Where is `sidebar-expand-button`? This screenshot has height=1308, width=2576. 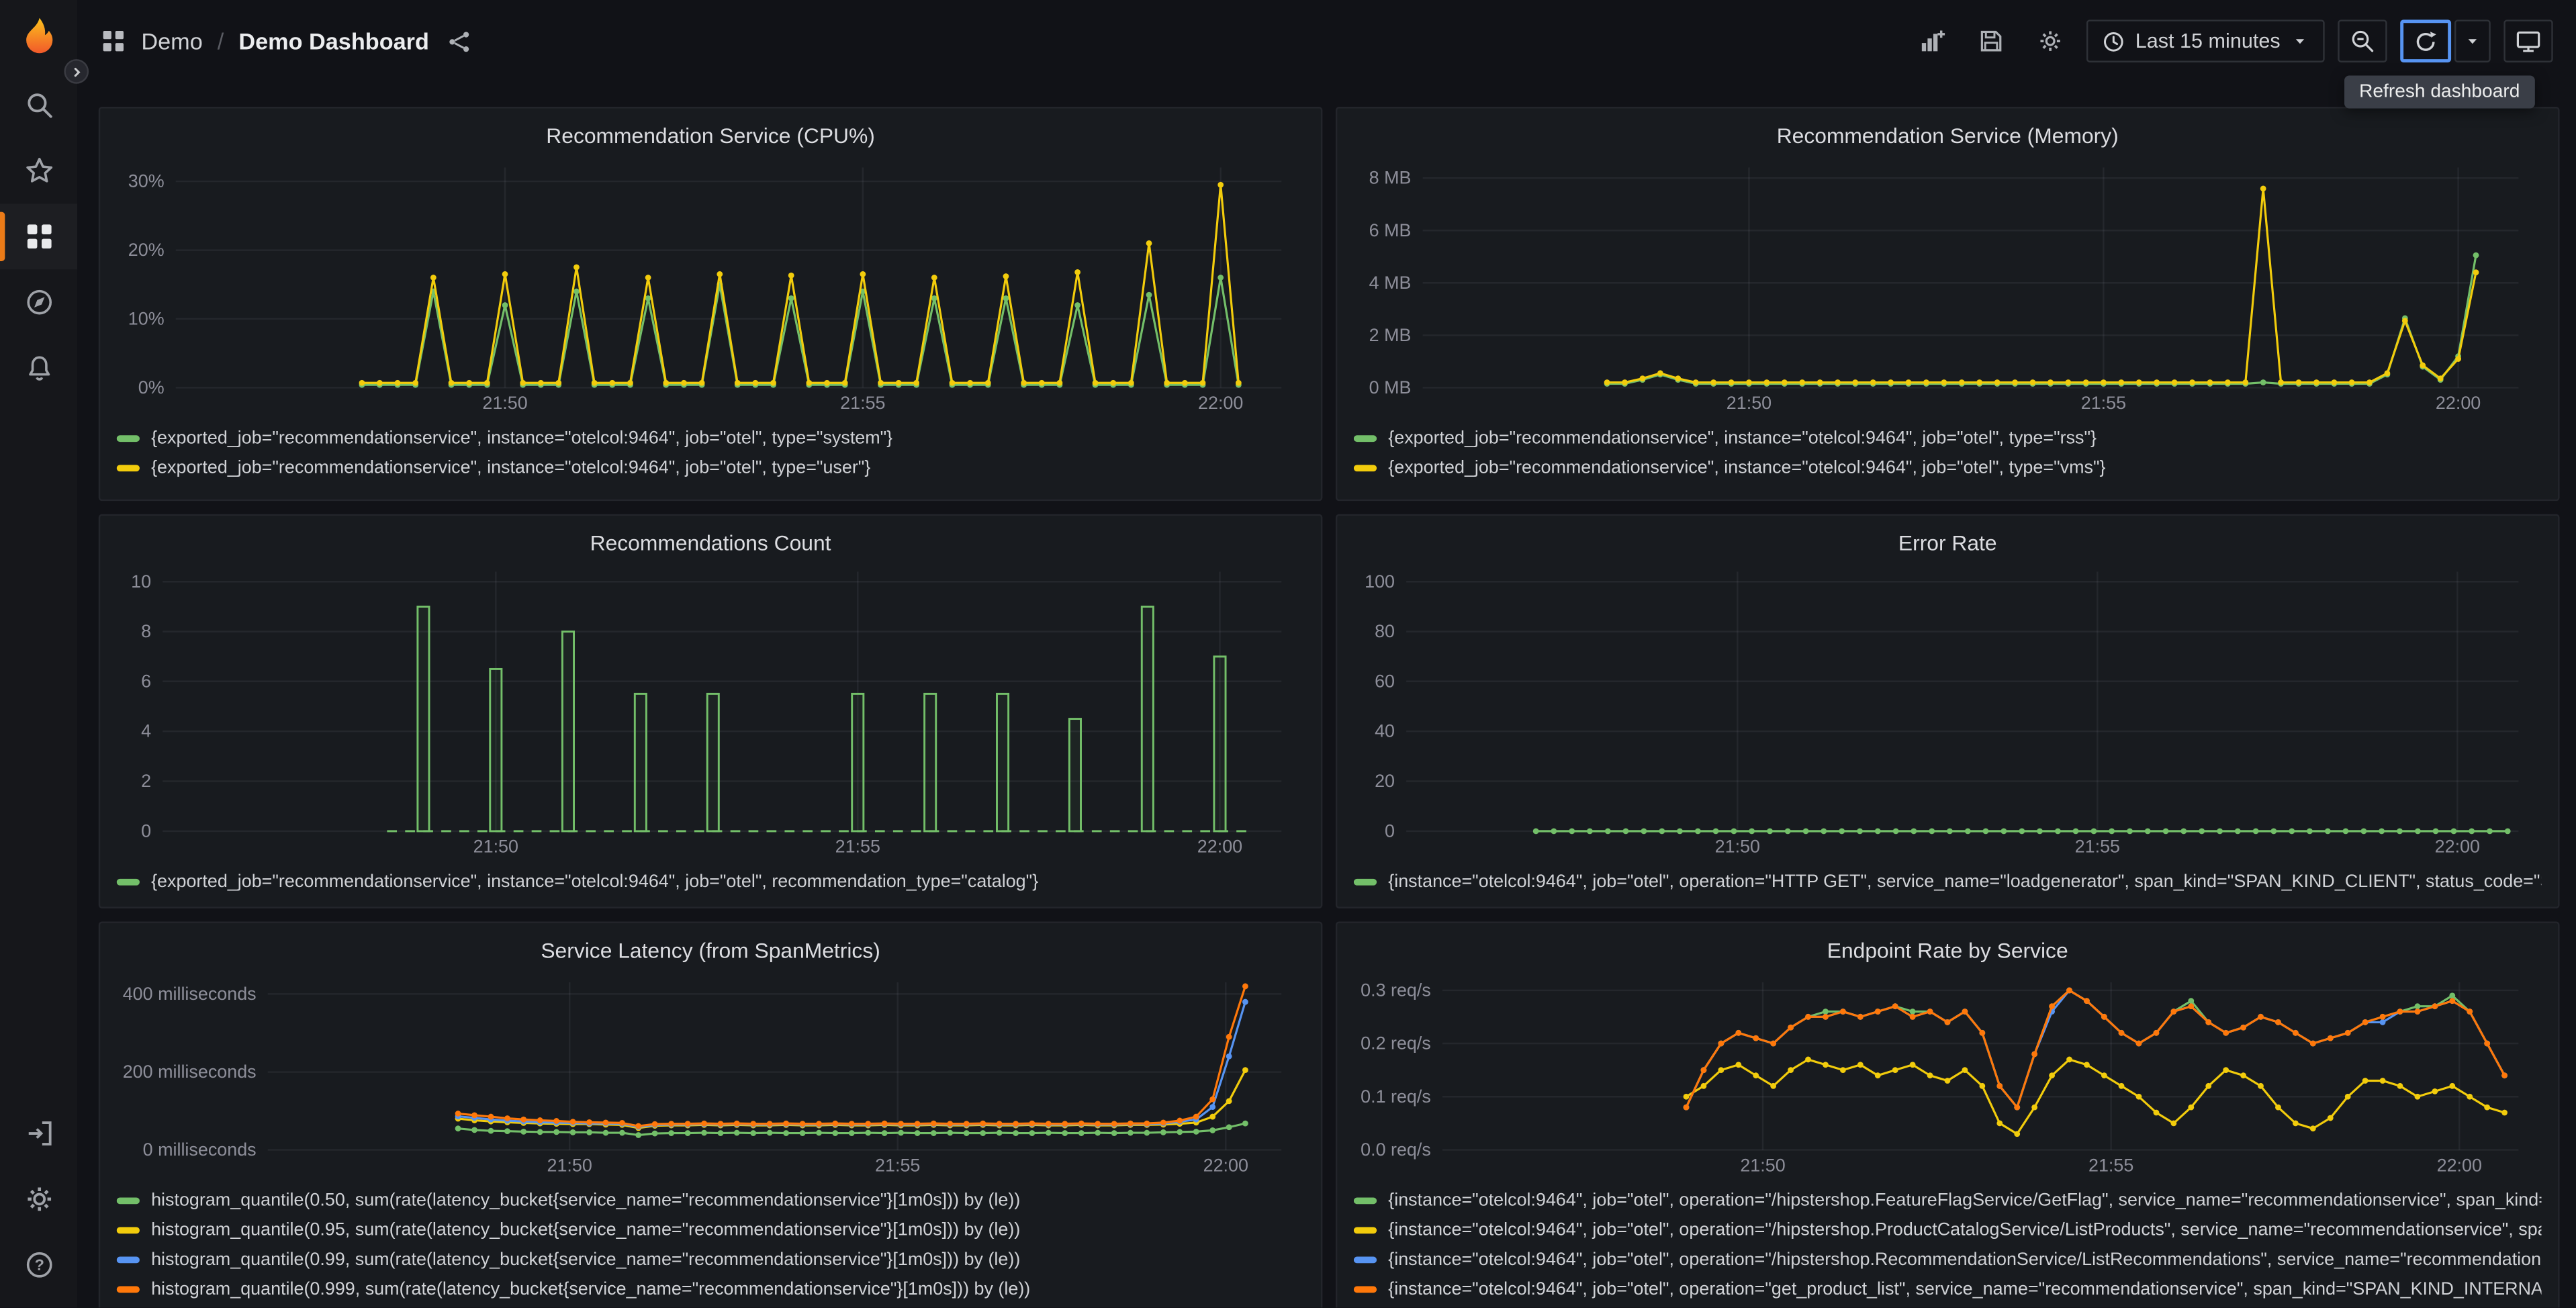
sidebar-expand-button is located at coordinates (76, 72).